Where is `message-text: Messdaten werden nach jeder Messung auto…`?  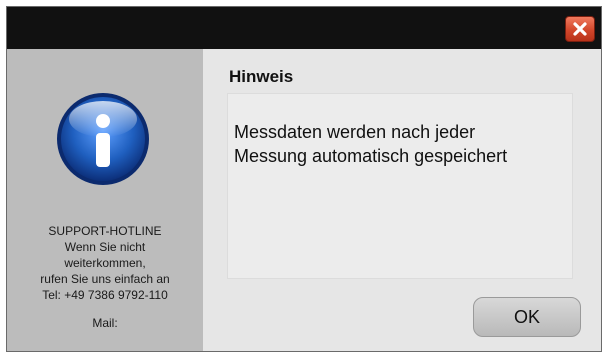
message-text: Messdaten werden nach jeder Messung auto… is located at coordinates (399, 144).